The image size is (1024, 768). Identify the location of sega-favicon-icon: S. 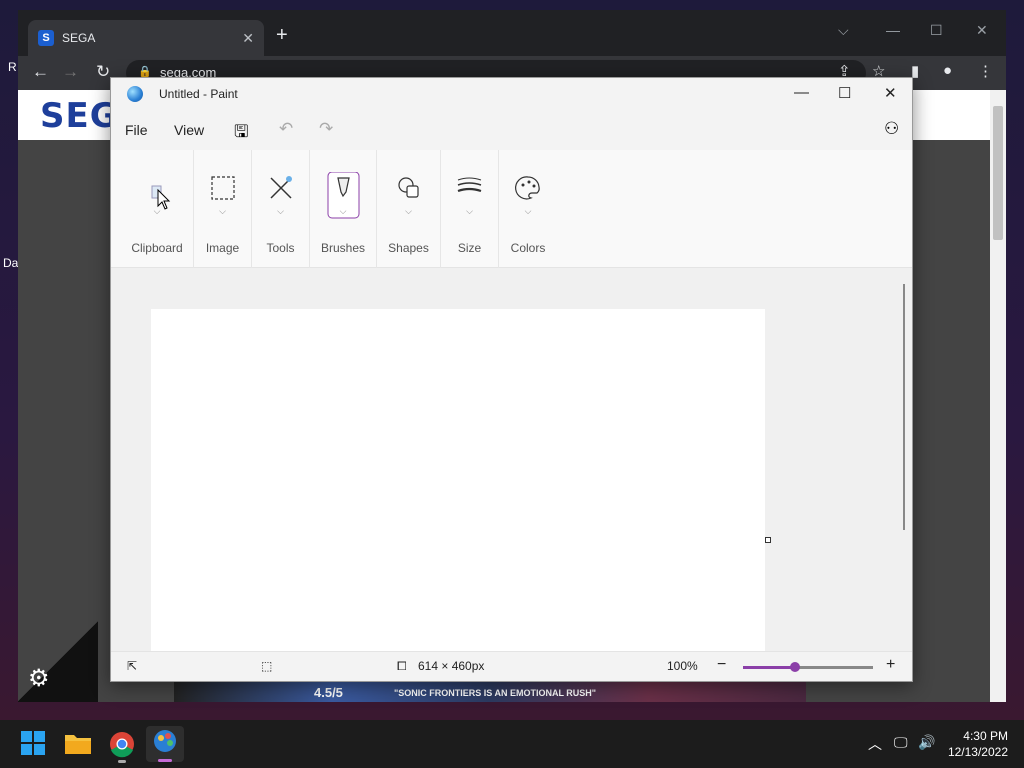
(46, 38).